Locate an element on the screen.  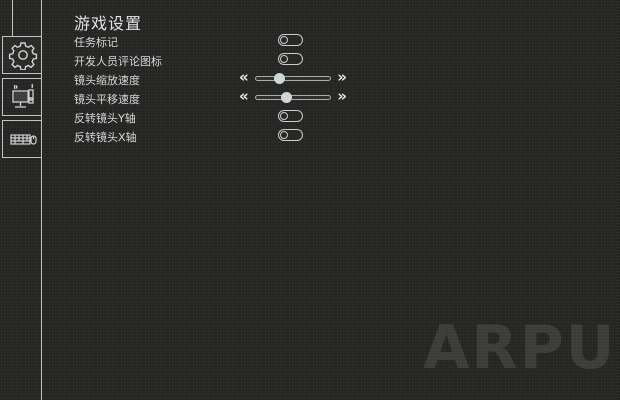
setting-label: 开发人员评论图标 is located at coordinates (118, 61).